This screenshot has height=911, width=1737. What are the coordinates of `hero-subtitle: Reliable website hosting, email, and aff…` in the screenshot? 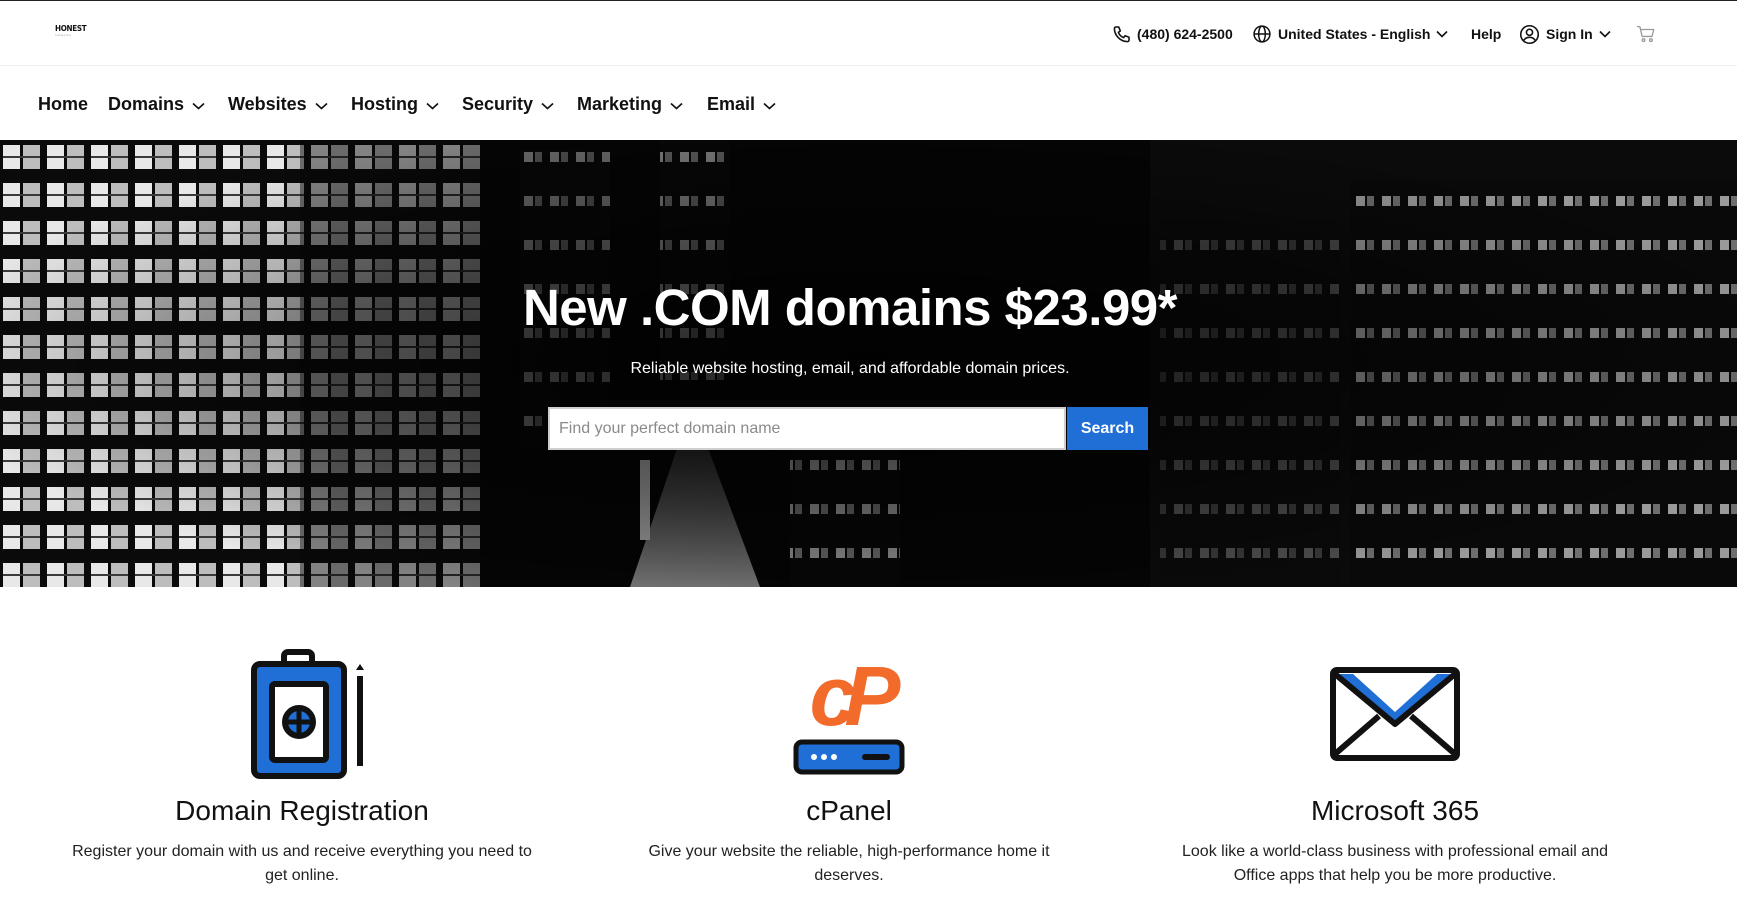 It's located at (850, 368).